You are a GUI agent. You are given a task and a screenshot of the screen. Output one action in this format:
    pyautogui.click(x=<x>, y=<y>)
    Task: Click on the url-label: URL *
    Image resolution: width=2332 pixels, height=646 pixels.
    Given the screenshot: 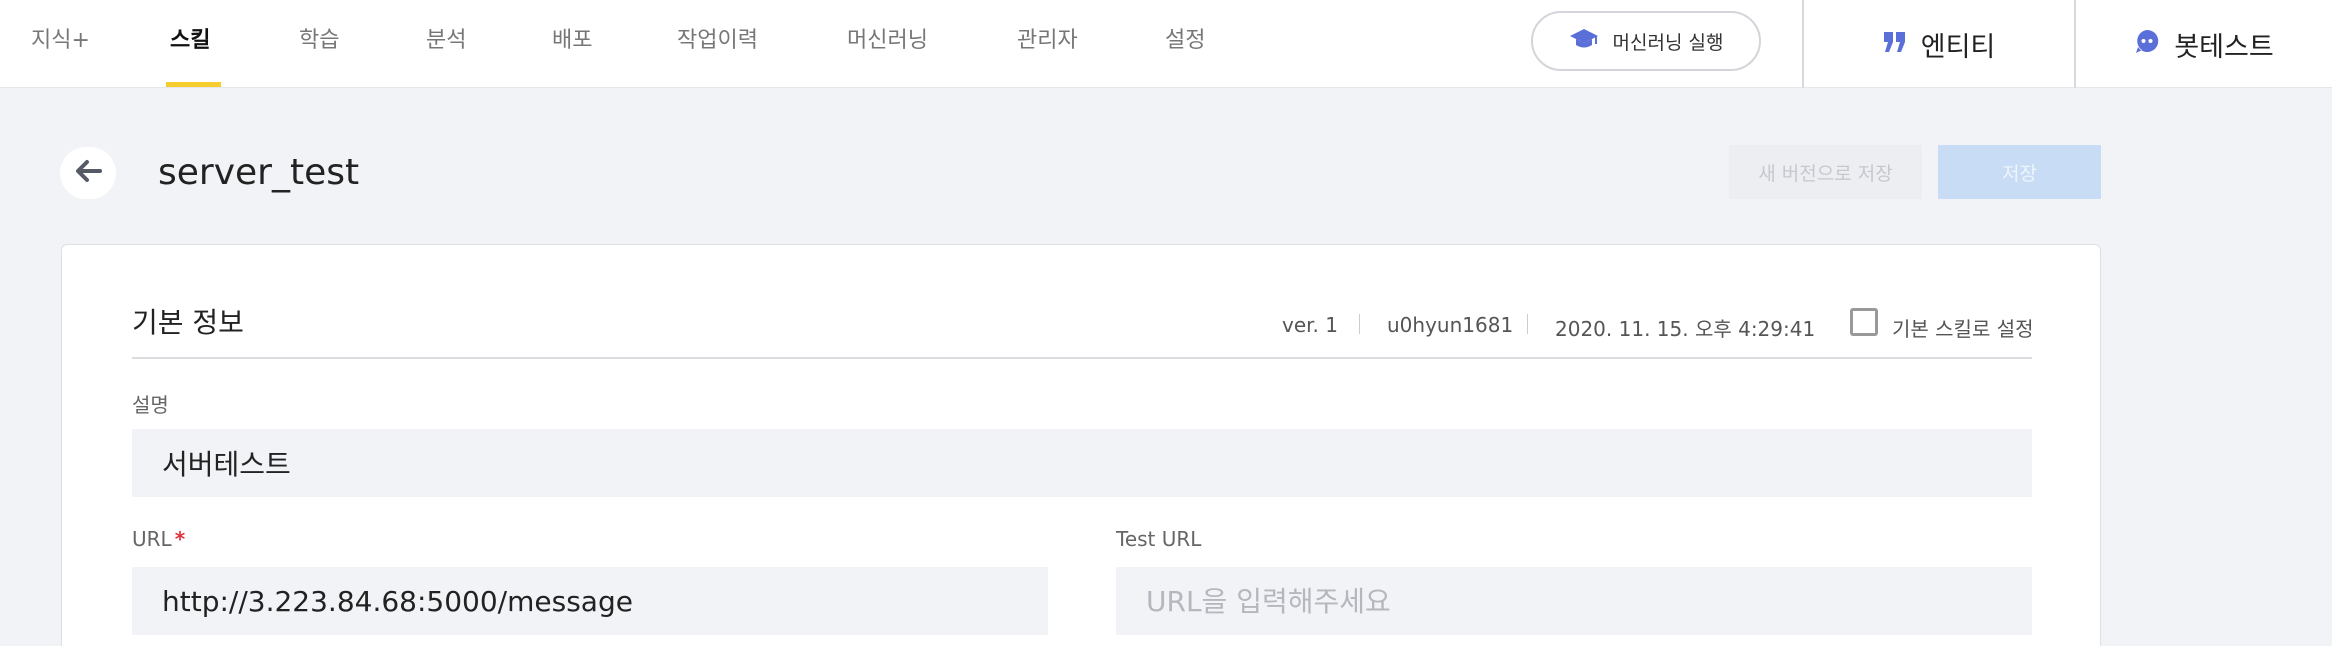 What is the action you would take?
    pyautogui.click(x=158, y=539)
    